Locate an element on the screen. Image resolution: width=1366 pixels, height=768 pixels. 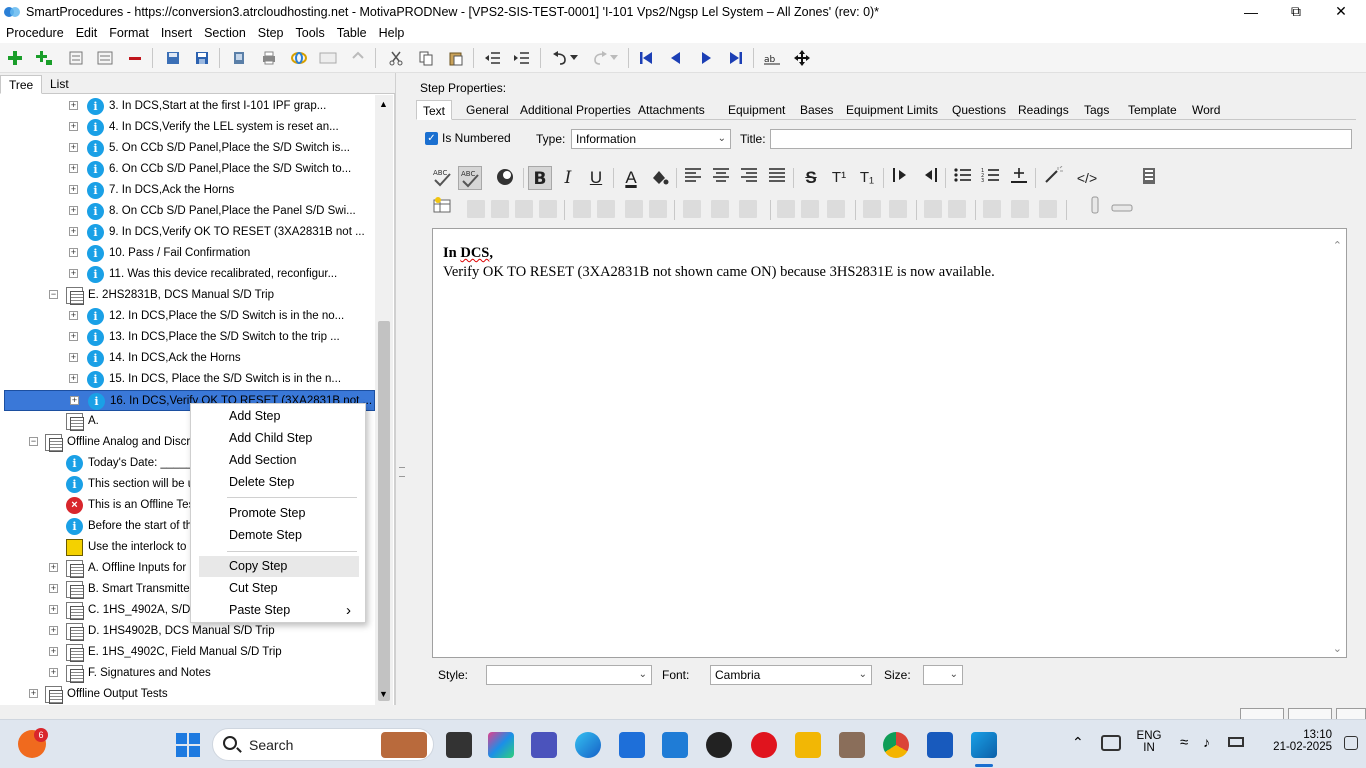
app-icon is located at coordinates (852, 745).